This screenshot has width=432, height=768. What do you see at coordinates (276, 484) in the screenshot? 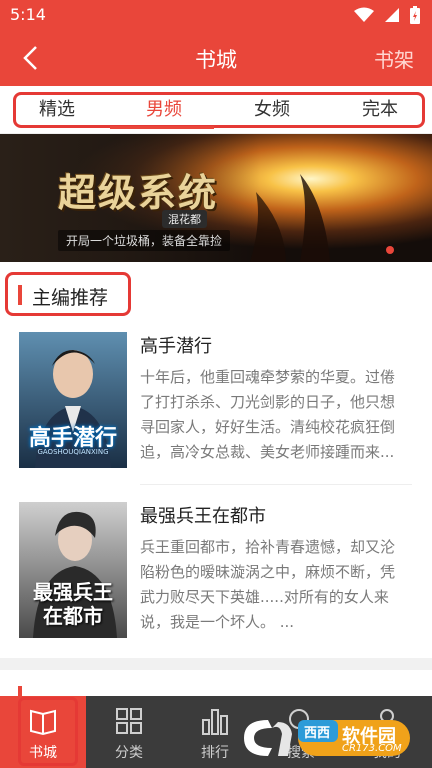
I see `list-divider` at bounding box center [276, 484].